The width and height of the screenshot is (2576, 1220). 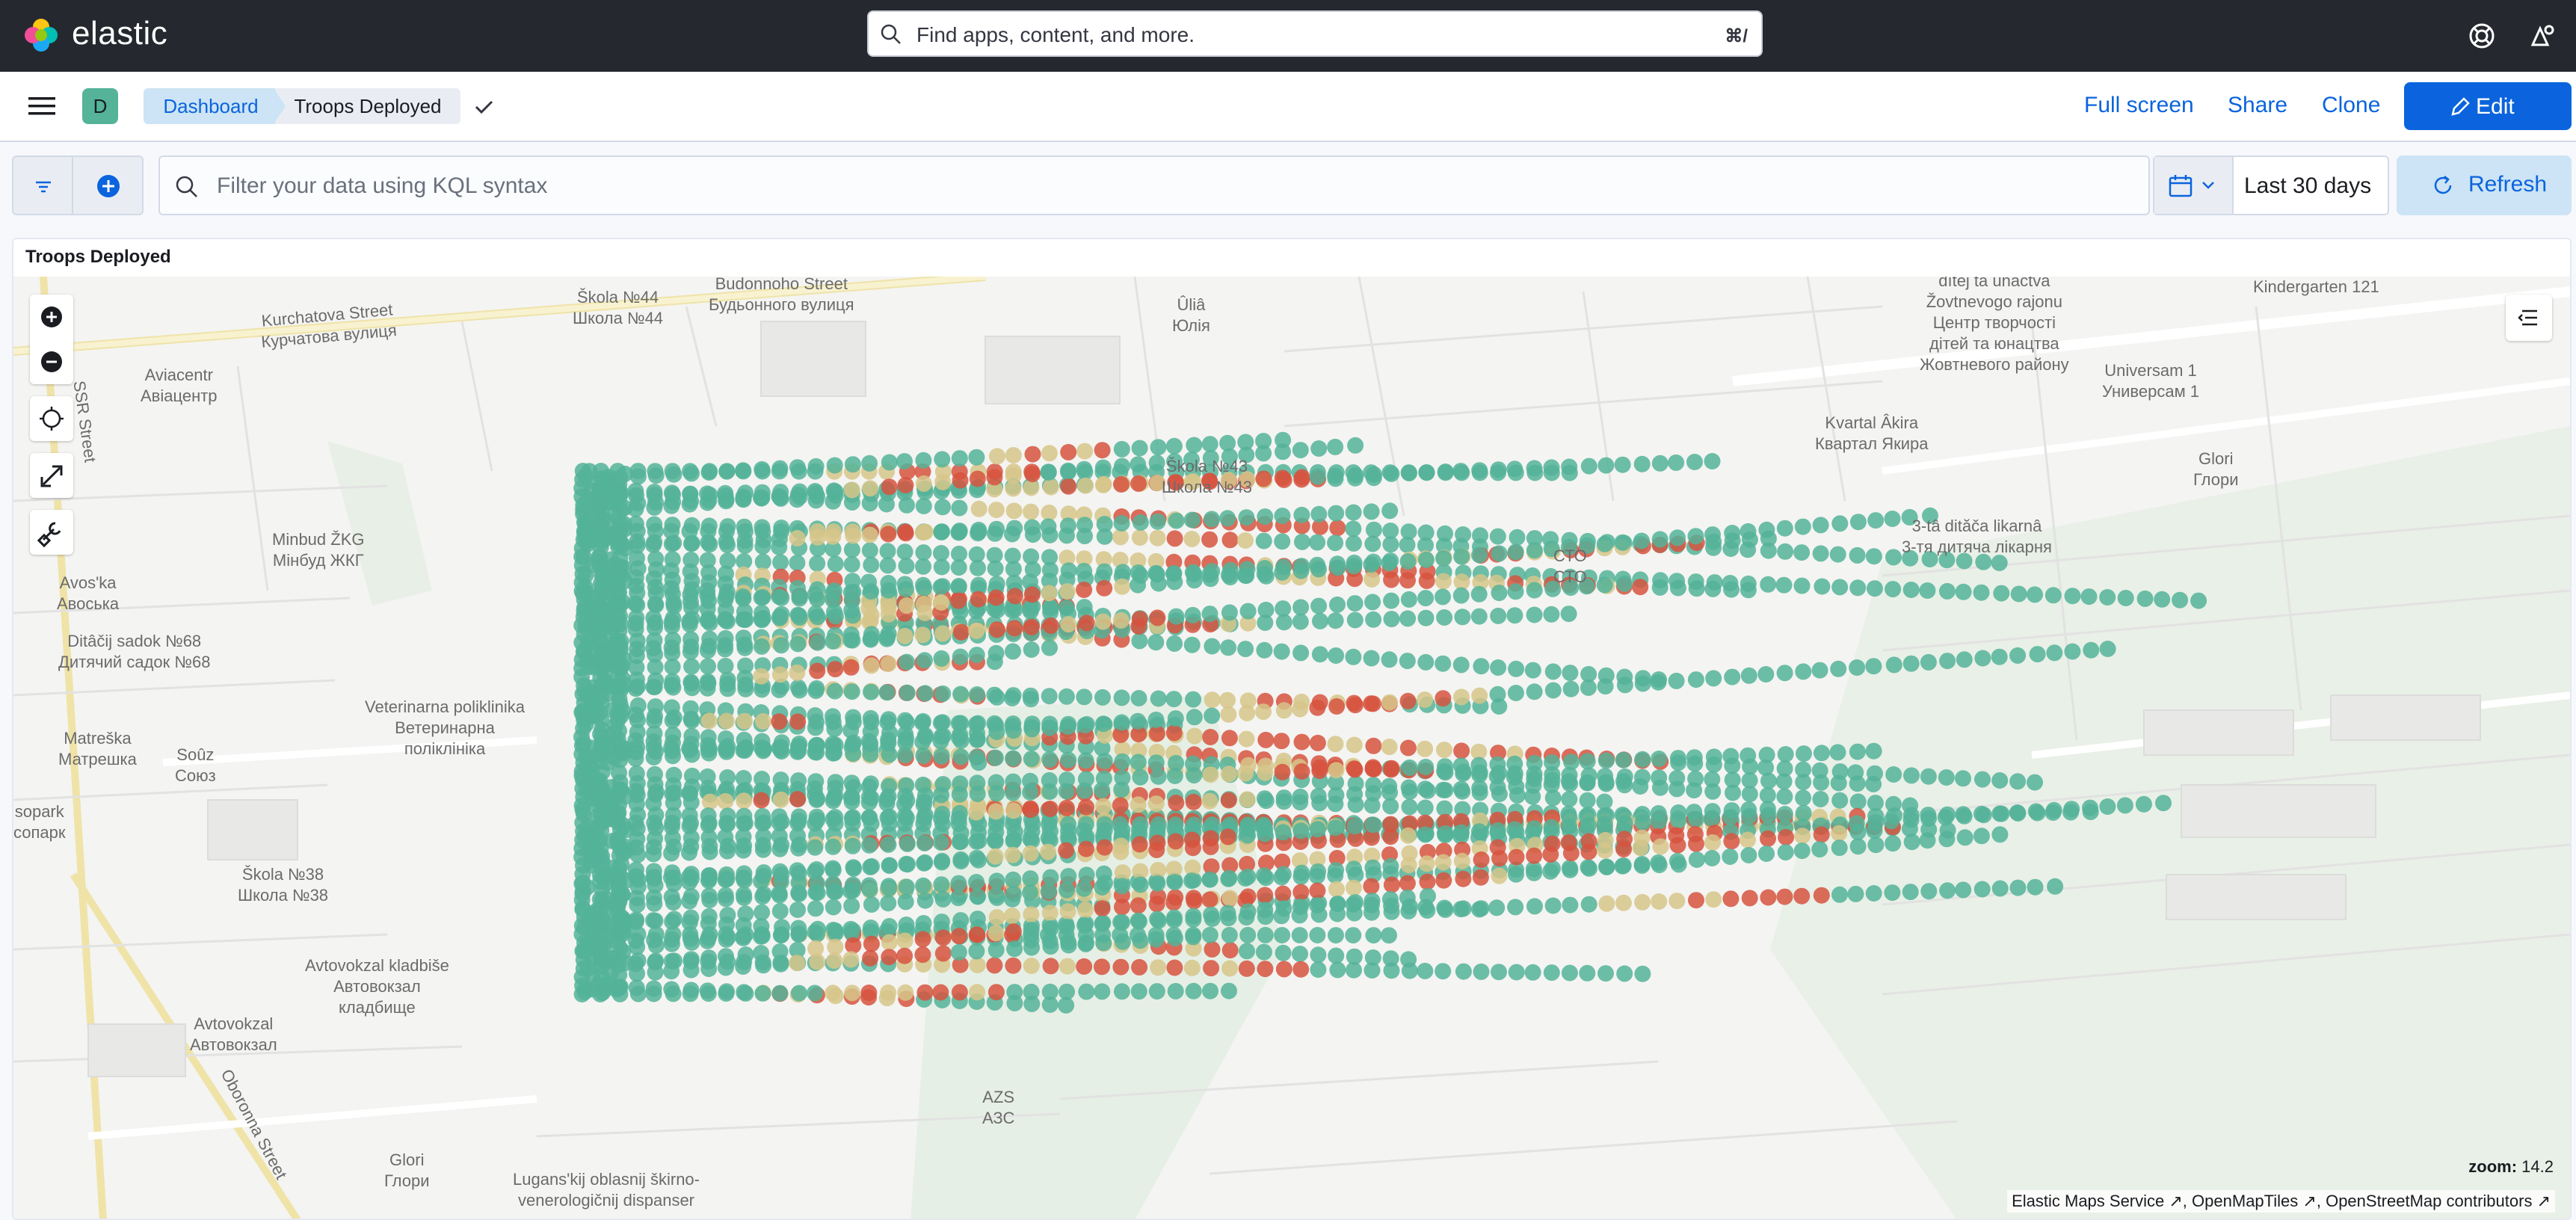 What do you see at coordinates (1315, 33) in the screenshot?
I see `global-search-input: Find apps, content, and more. ⌘/` at bounding box center [1315, 33].